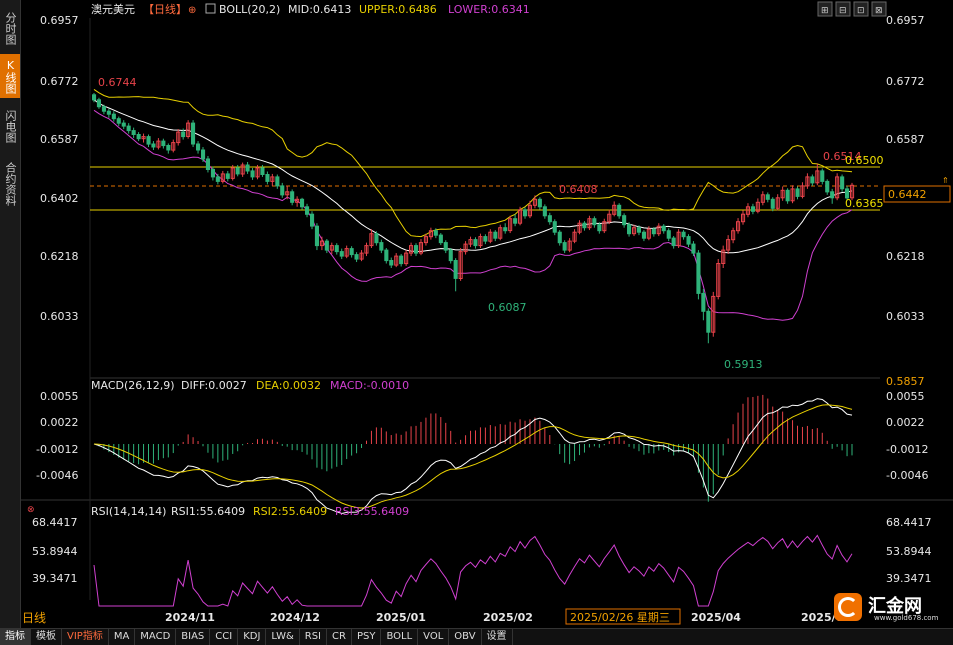  Describe the element at coordinates (907, 449) in the screenshot. I see `macd-tick-right: -0.0012` at that location.